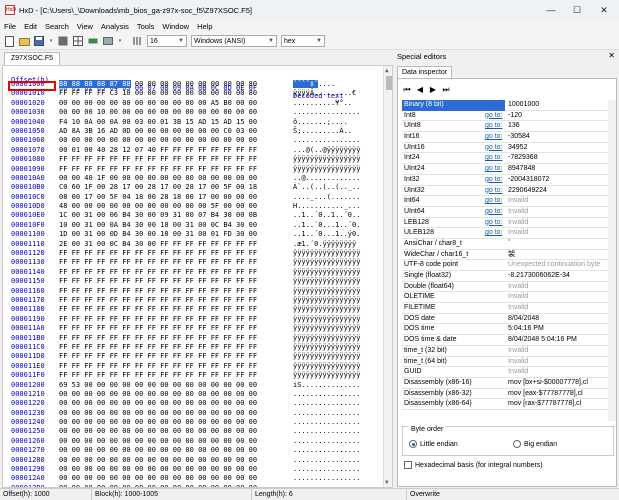 Image resolution: width=619 pixels, height=500 pixels. I want to click on inspector-value: mov [eax-$77787778],cl, so click(545, 394).